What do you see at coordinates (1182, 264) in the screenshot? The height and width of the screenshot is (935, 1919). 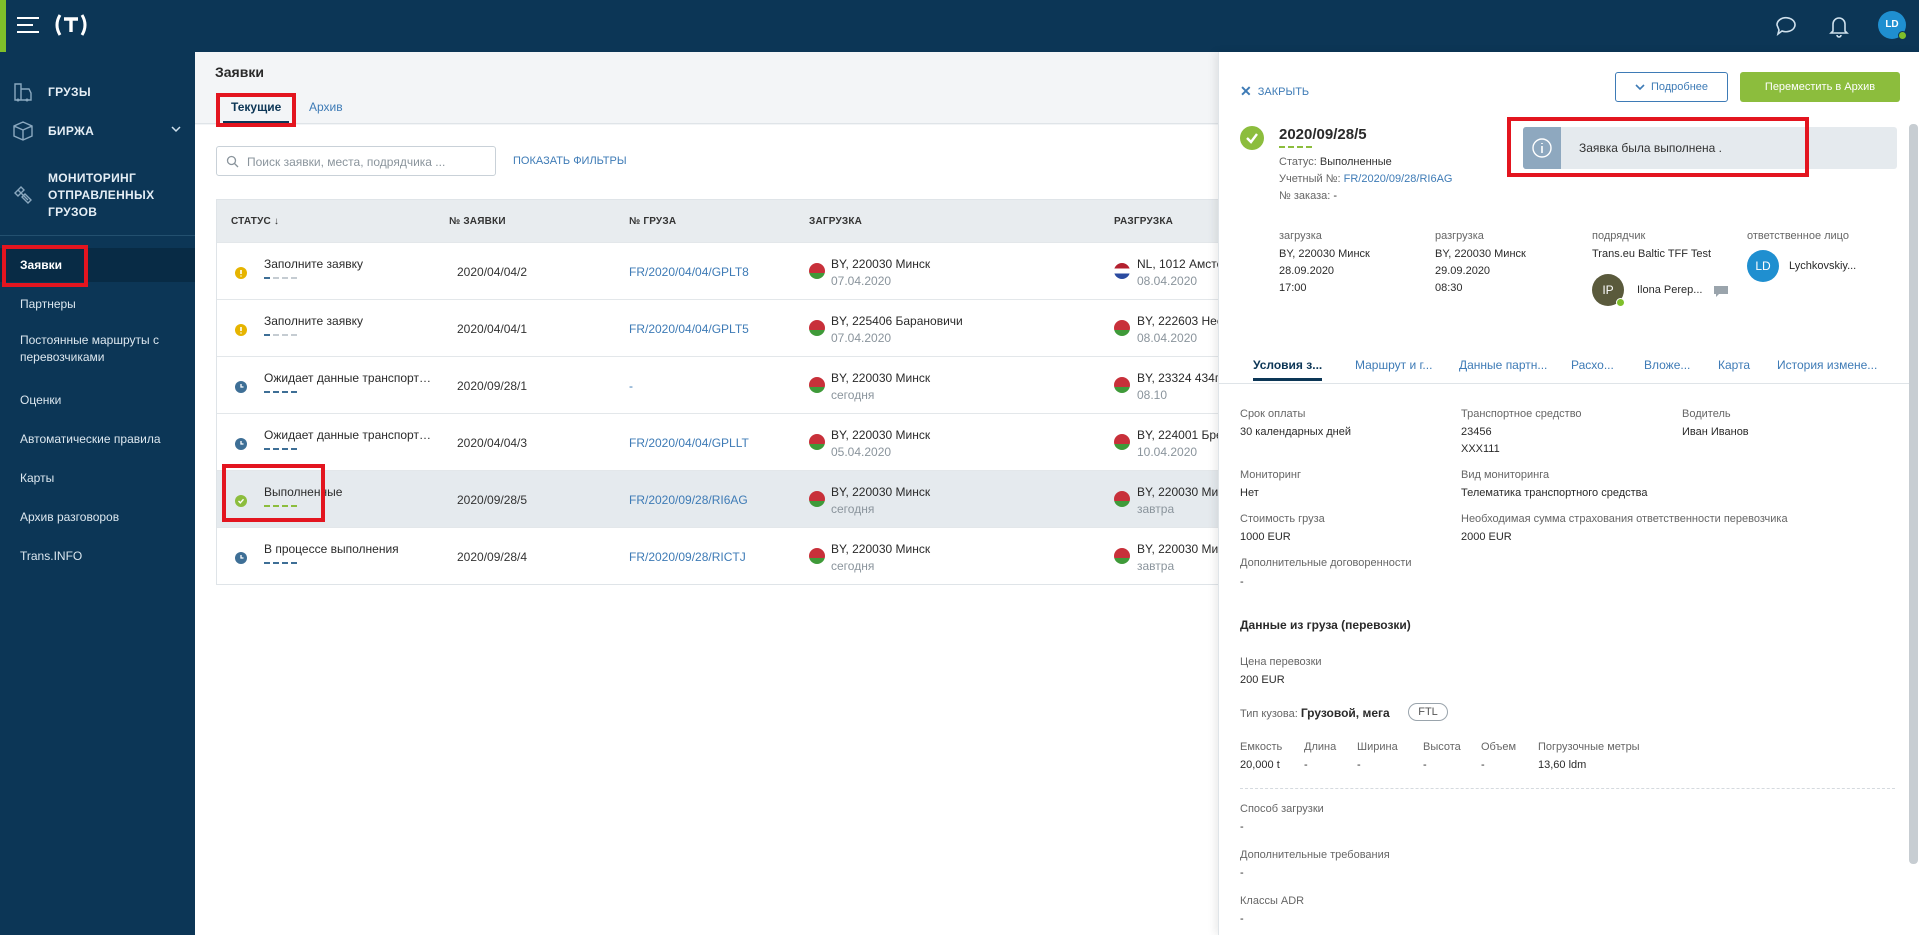 I see `unloading-place: NL, 1012 Амстердам` at bounding box center [1182, 264].